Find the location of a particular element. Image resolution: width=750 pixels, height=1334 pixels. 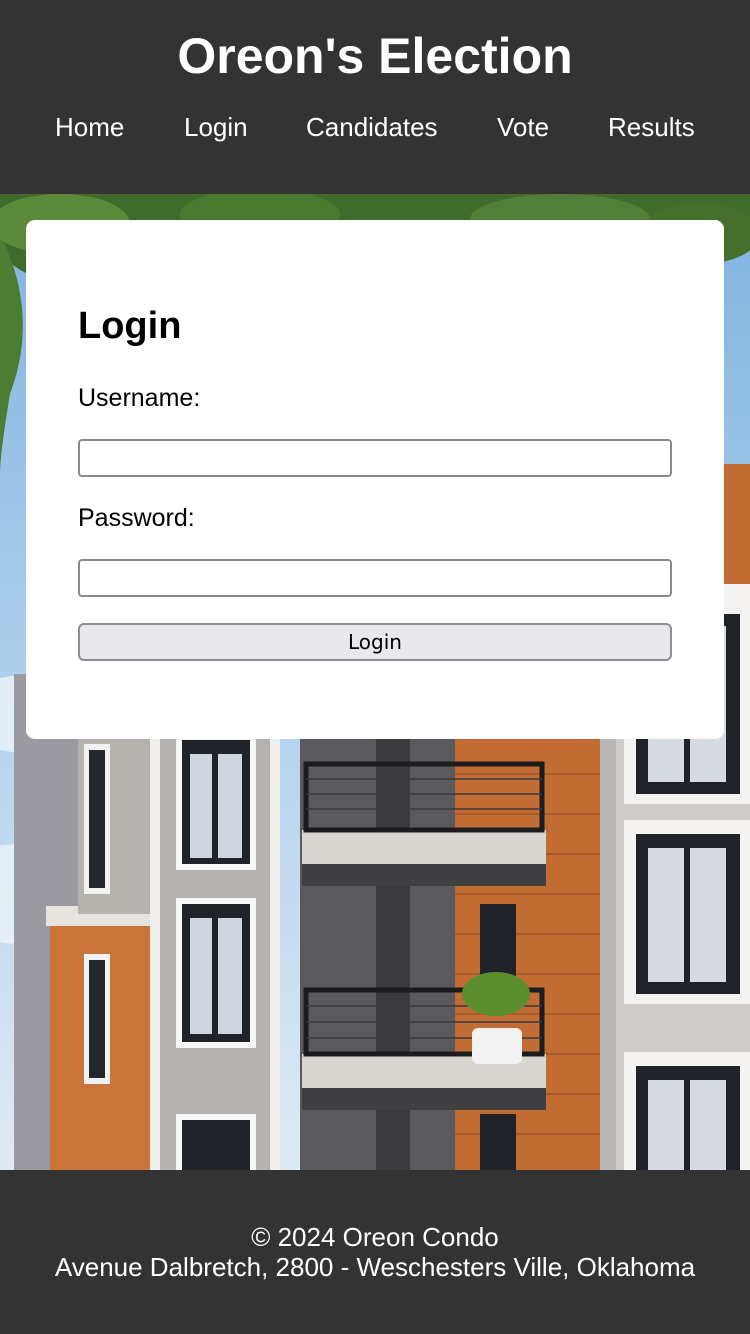

footer-copyright: © 2024 Oreon Condo is located at coordinates (375, 1237).